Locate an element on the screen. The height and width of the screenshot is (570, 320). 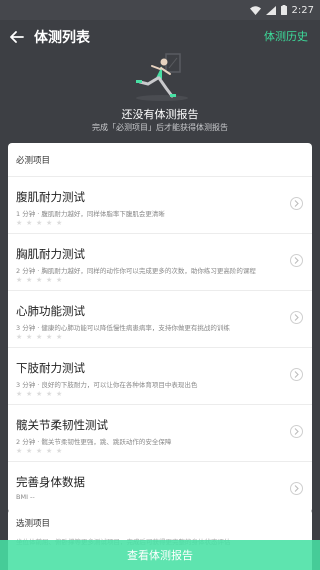
wifi-icon is located at coordinates (255, 10).